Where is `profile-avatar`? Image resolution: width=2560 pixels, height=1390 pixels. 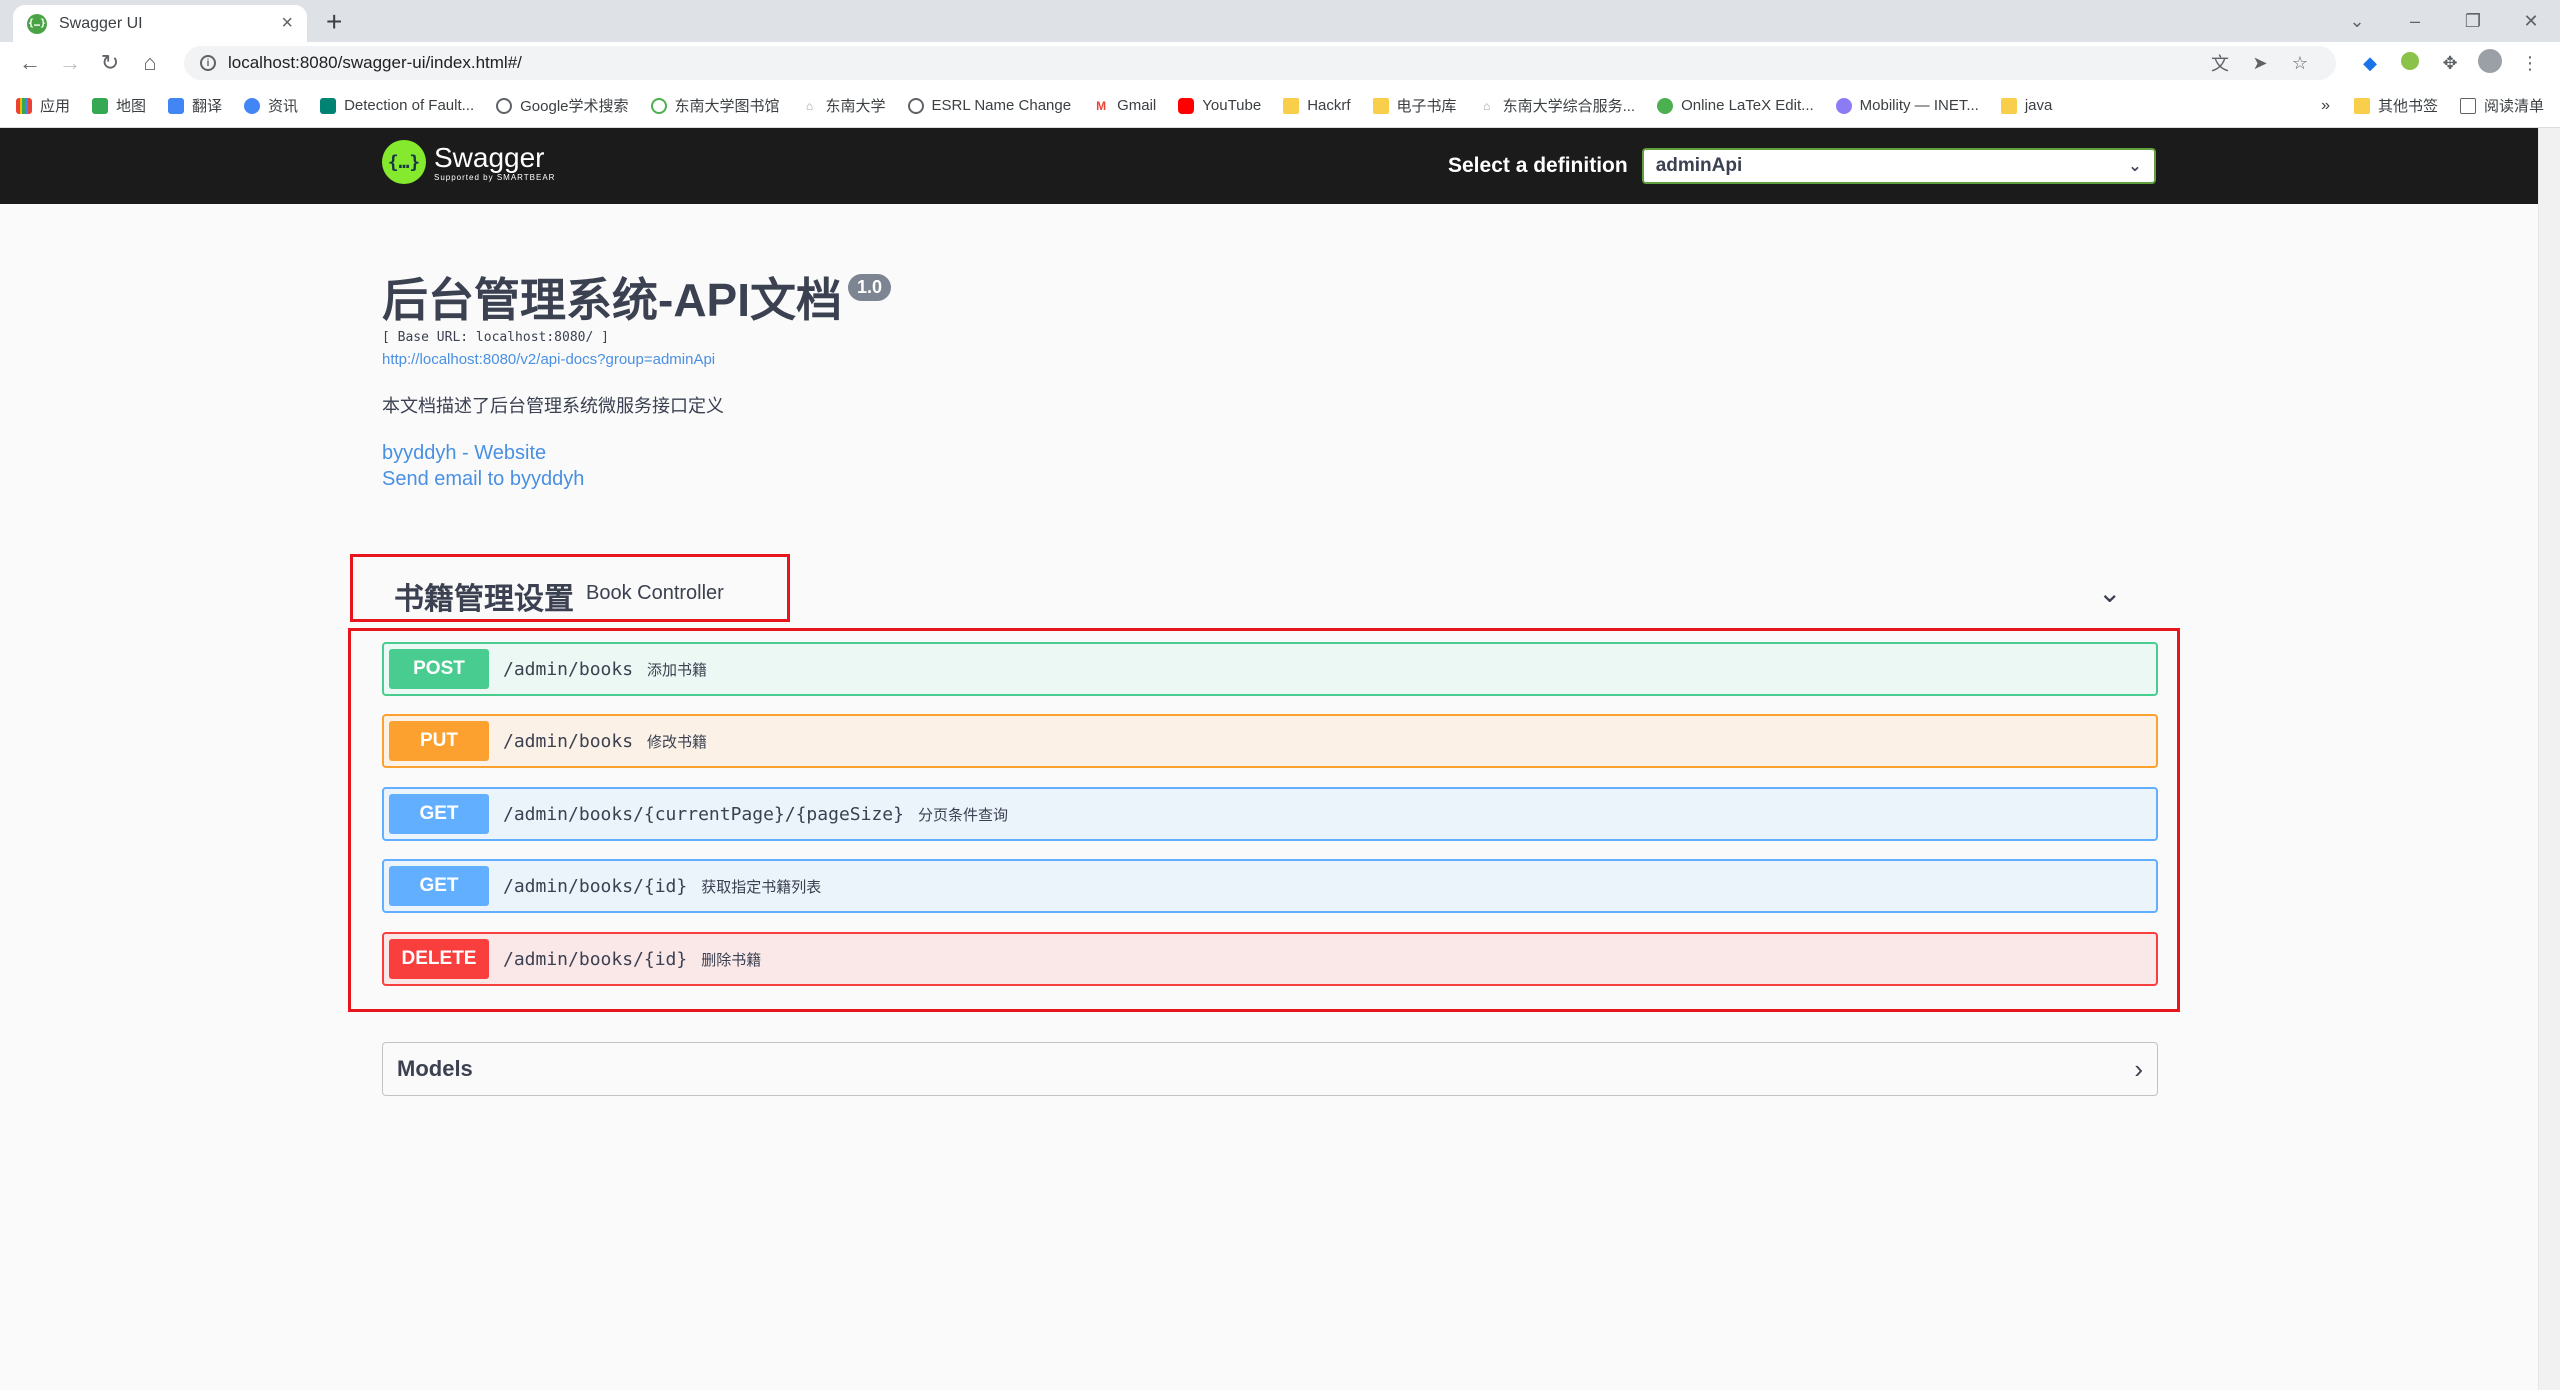
profile-avatar is located at coordinates (2490, 63).